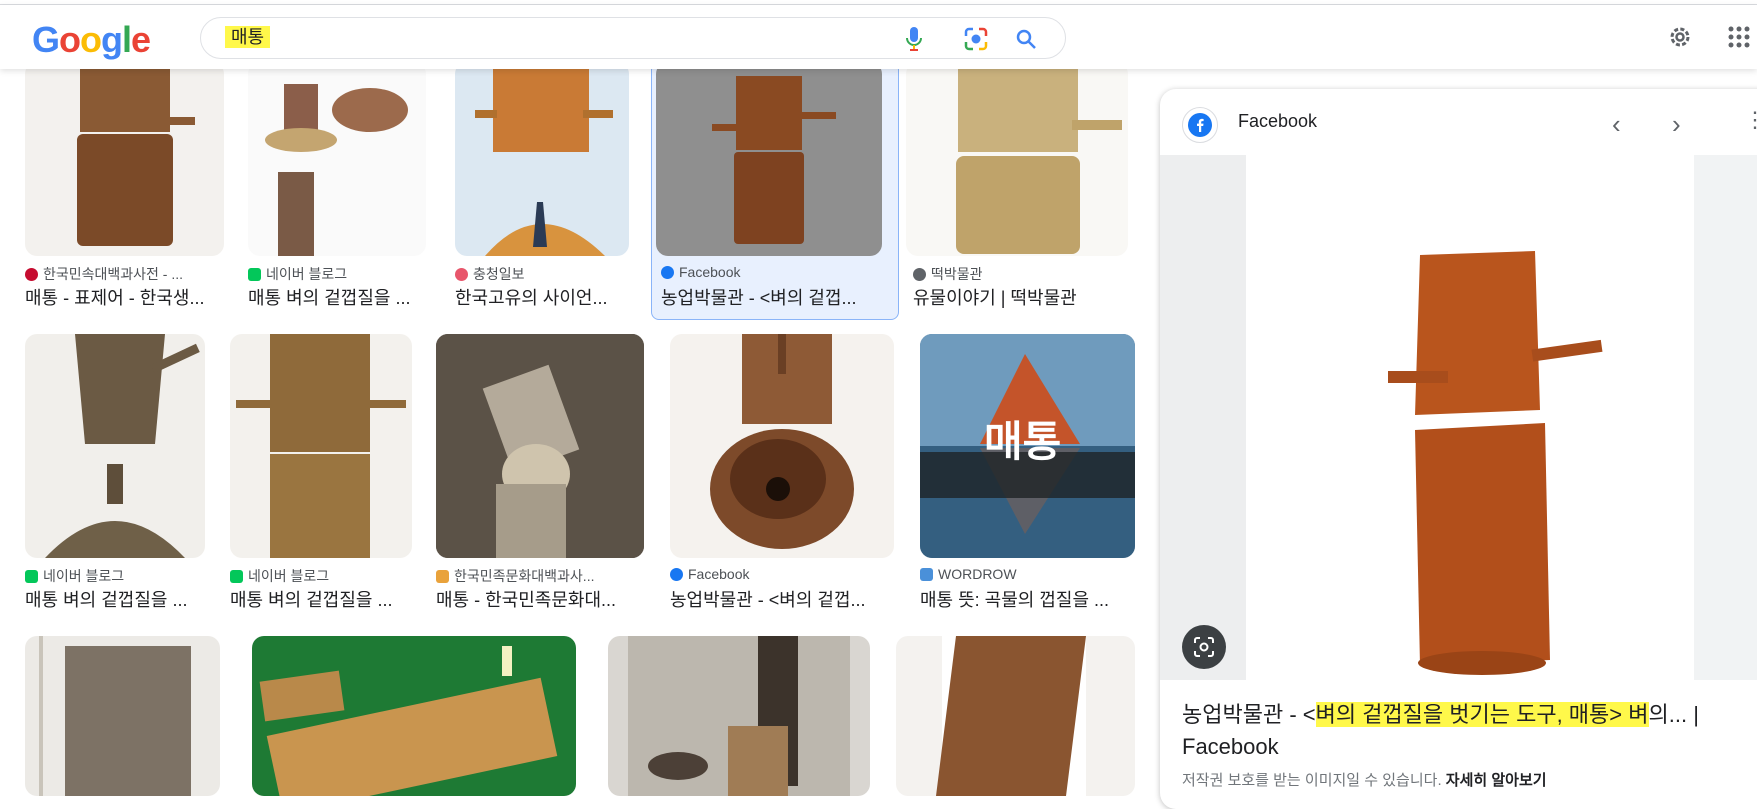 The width and height of the screenshot is (1757, 809). Describe the element at coordinates (1739, 37) in the screenshot. I see `apps-grid-icon` at that location.